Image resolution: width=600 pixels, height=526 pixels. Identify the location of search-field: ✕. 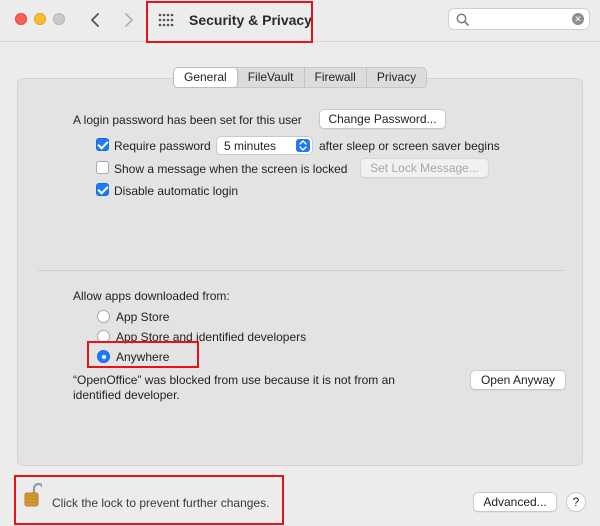
(519, 19).